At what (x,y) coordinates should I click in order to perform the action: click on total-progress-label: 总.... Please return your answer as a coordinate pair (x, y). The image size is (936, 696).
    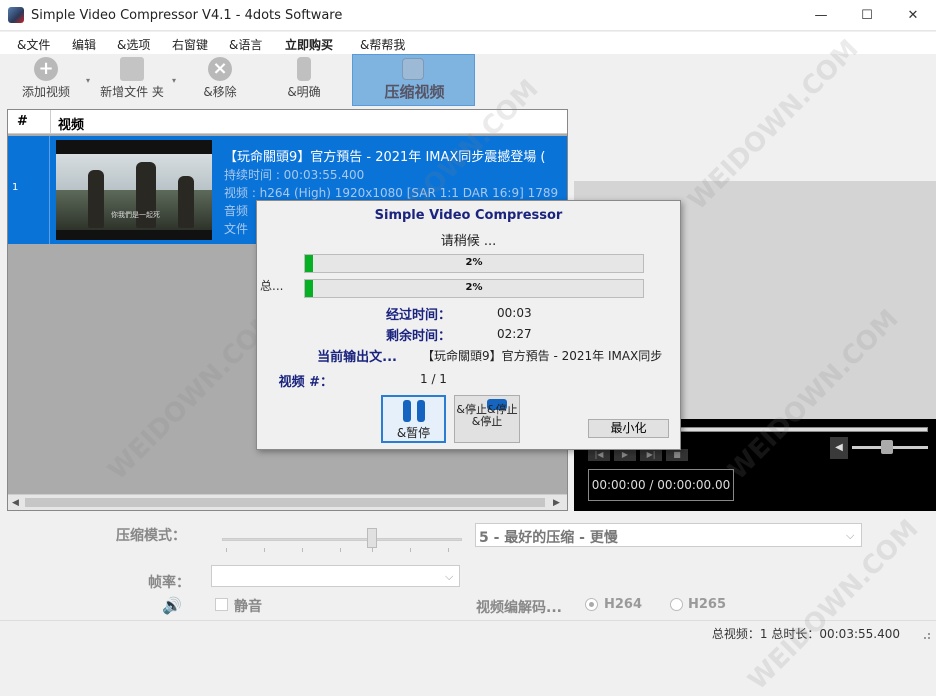
    Looking at the image, I should click on (272, 286).